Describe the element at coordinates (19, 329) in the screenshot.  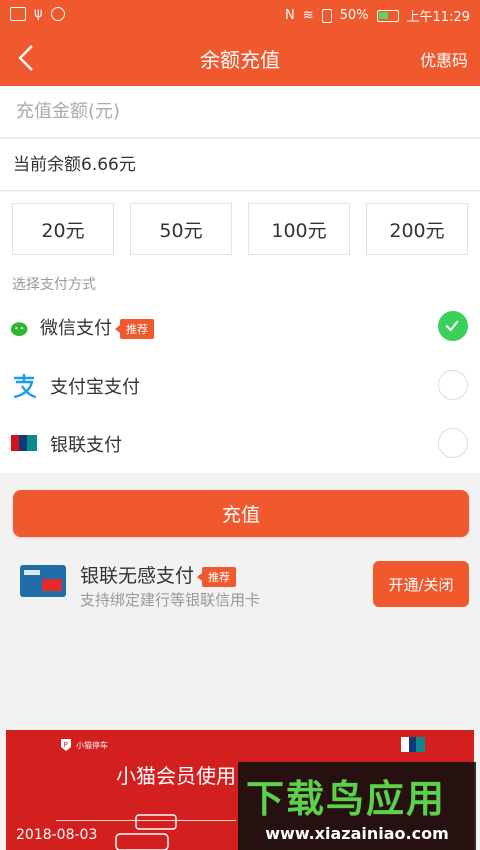
I see `wechat-pay-icon` at that location.